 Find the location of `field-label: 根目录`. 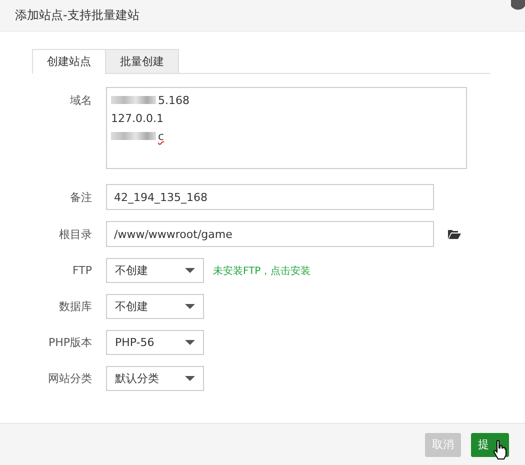

field-label: 根目录 is located at coordinates (75, 234).